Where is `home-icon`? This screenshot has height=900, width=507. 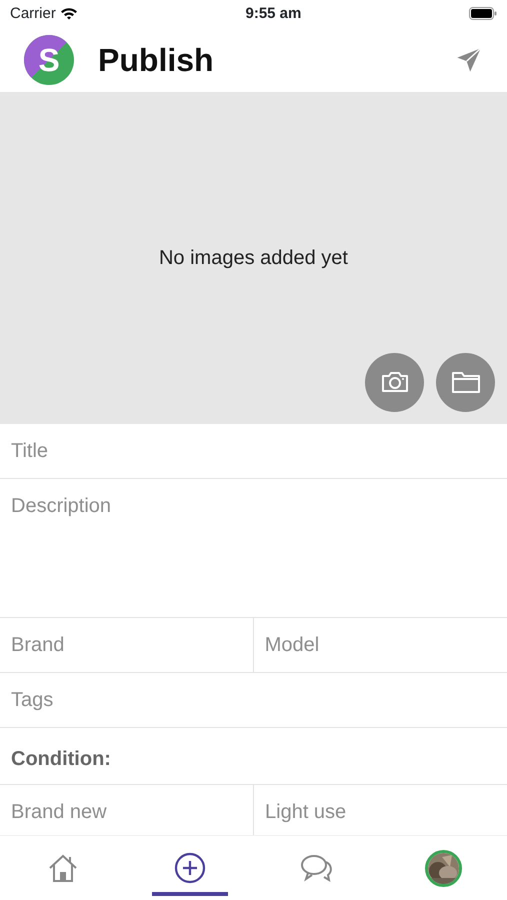
home-icon is located at coordinates (63, 868).